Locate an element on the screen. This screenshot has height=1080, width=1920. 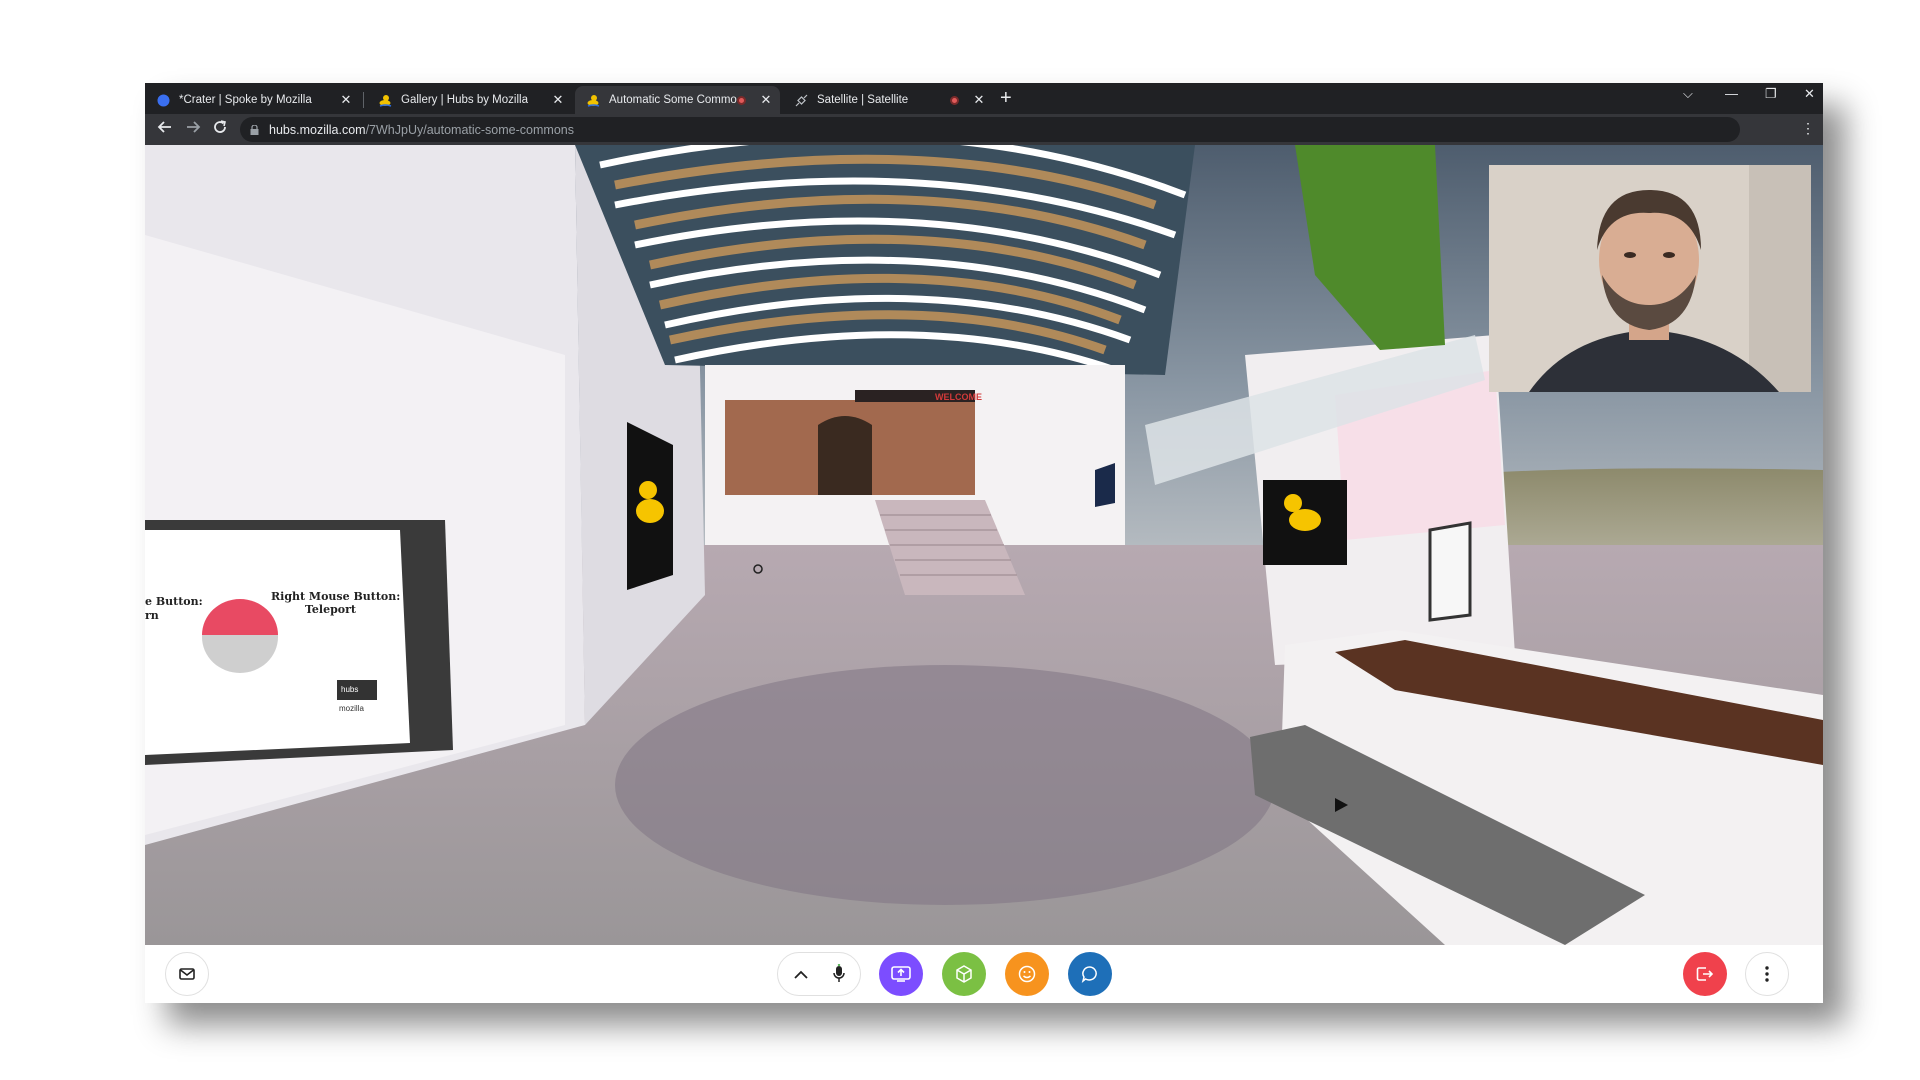
back-button is located at coordinates (165, 130).